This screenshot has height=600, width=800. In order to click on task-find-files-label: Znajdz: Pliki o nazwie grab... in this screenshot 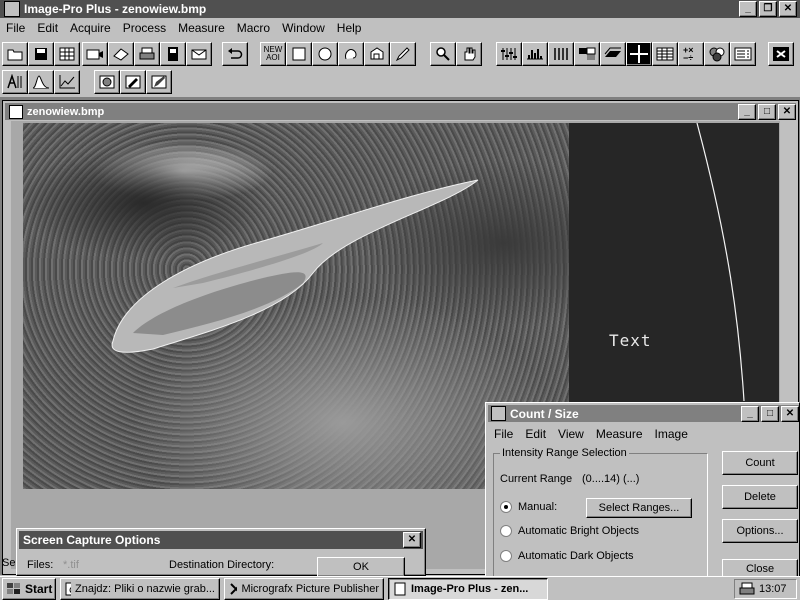, I will do `click(144, 589)`.